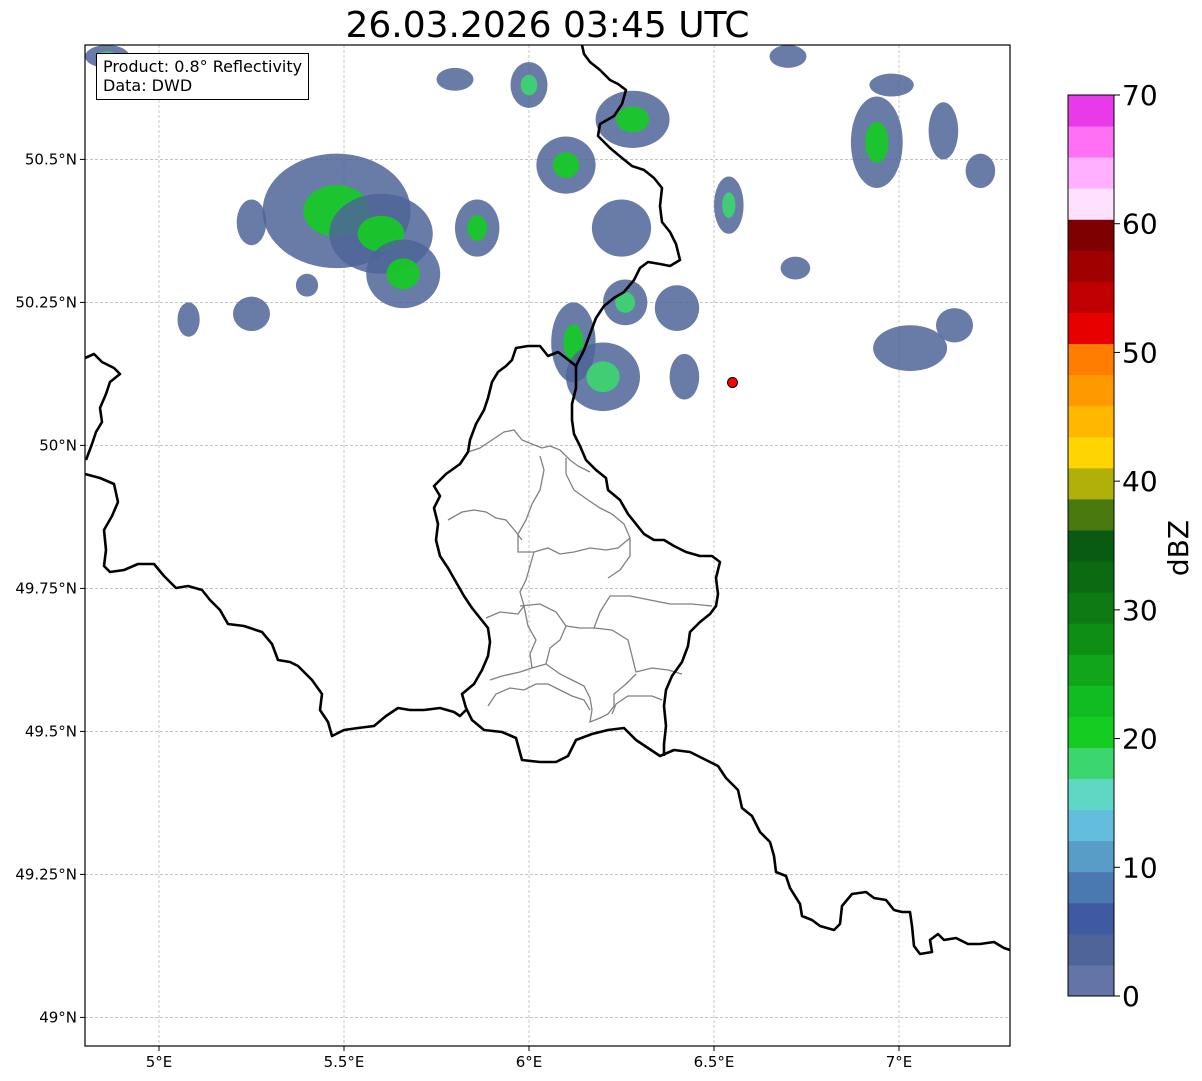 The width and height of the screenshot is (1202, 1081). I want to click on colorbar-tick-label: 40, so click(1140, 481).